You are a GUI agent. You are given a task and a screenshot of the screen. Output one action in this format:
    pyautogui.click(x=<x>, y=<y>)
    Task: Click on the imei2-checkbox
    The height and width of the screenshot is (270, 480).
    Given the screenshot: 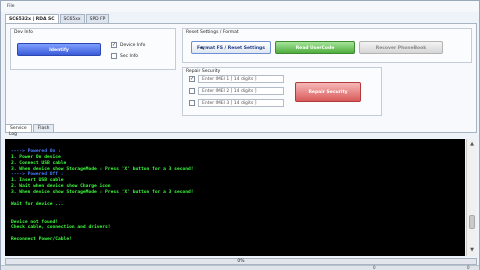 What is the action you would take?
    pyautogui.click(x=192, y=91)
    